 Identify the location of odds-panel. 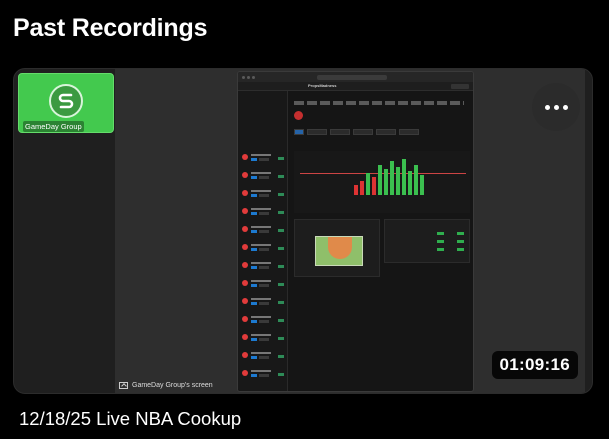
(427, 241).